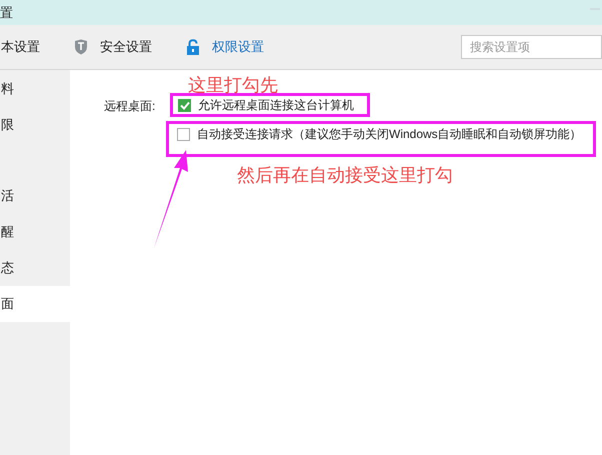 The height and width of the screenshot is (455, 602). I want to click on annotation-text: 这里打勾先, so click(233, 85).